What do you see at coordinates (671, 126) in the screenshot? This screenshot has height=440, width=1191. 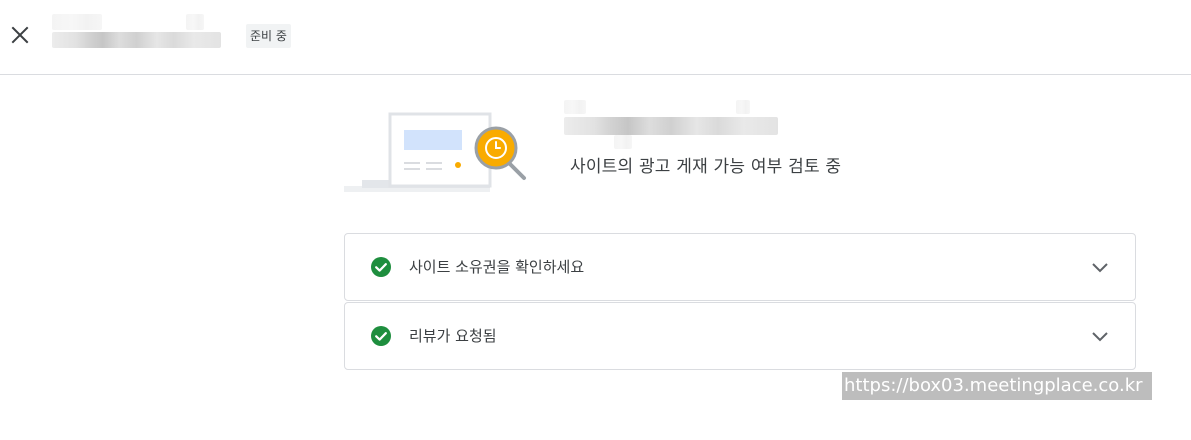 I see `redacted-review-title` at bounding box center [671, 126].